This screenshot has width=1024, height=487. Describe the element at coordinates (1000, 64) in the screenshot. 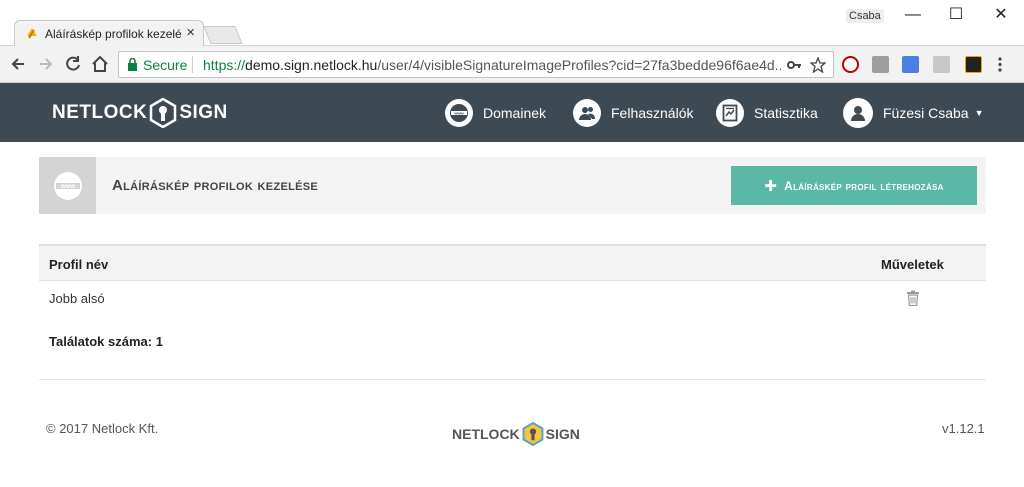

I see `browser-menu-icon` at that location.